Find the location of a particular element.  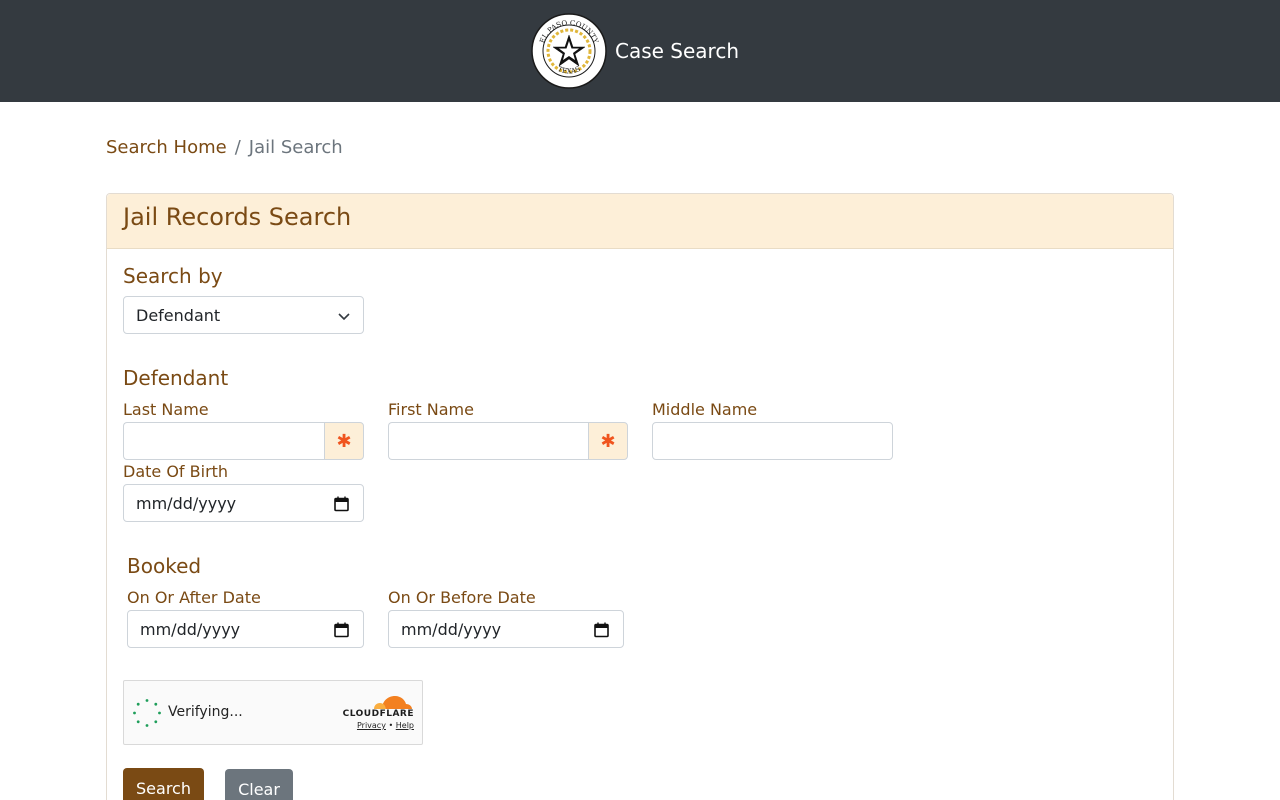

brand: EL PASO COUNTY TEXAS Case Search is located at coordinates (635, 51).